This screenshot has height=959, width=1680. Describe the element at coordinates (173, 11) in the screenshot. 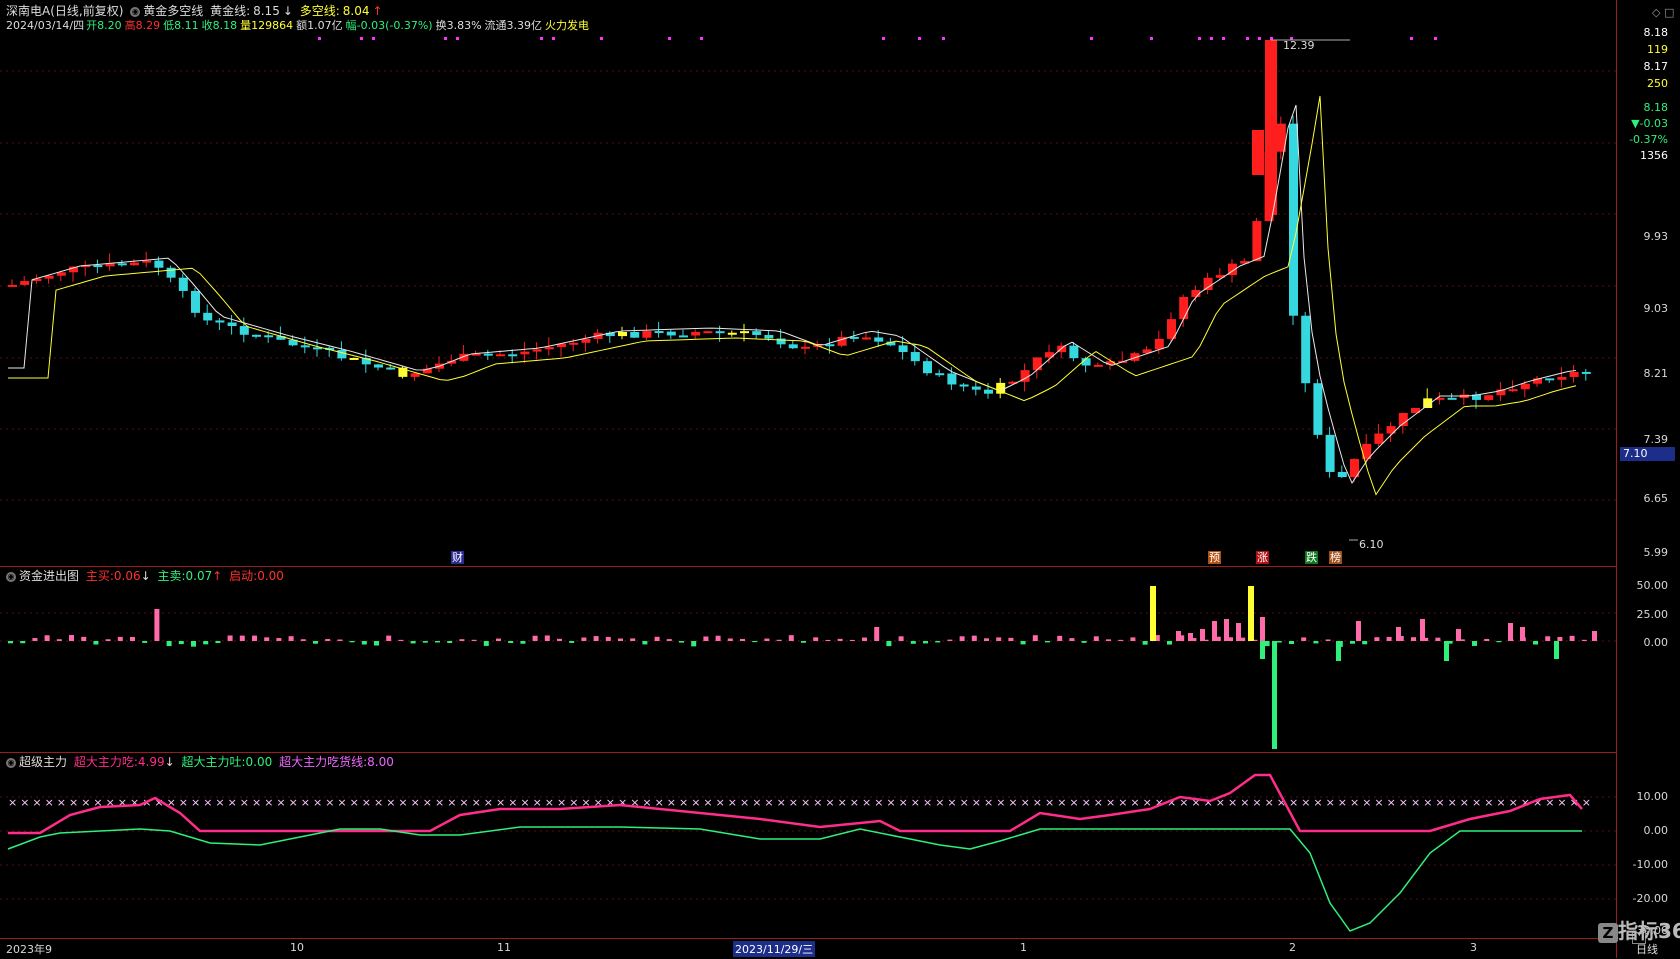

I see `indicator-name: 黄金多空线` at that location.